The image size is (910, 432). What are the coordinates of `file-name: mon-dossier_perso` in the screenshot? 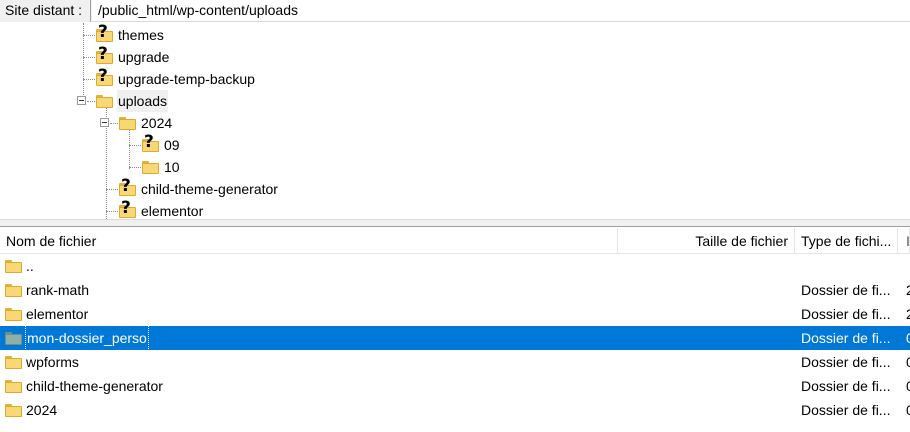 It's located at (87, 338).